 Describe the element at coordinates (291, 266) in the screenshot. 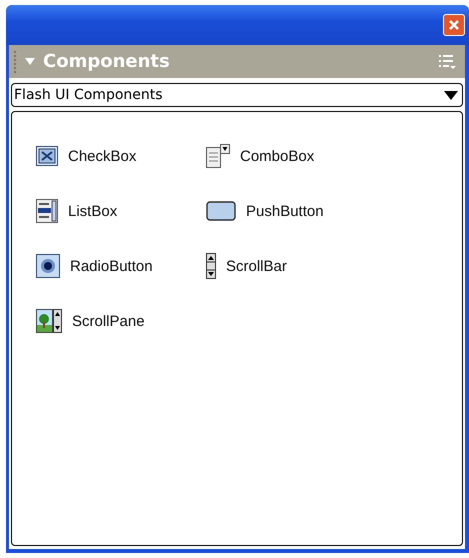

I see `component-item: ScrollBar` at that location.